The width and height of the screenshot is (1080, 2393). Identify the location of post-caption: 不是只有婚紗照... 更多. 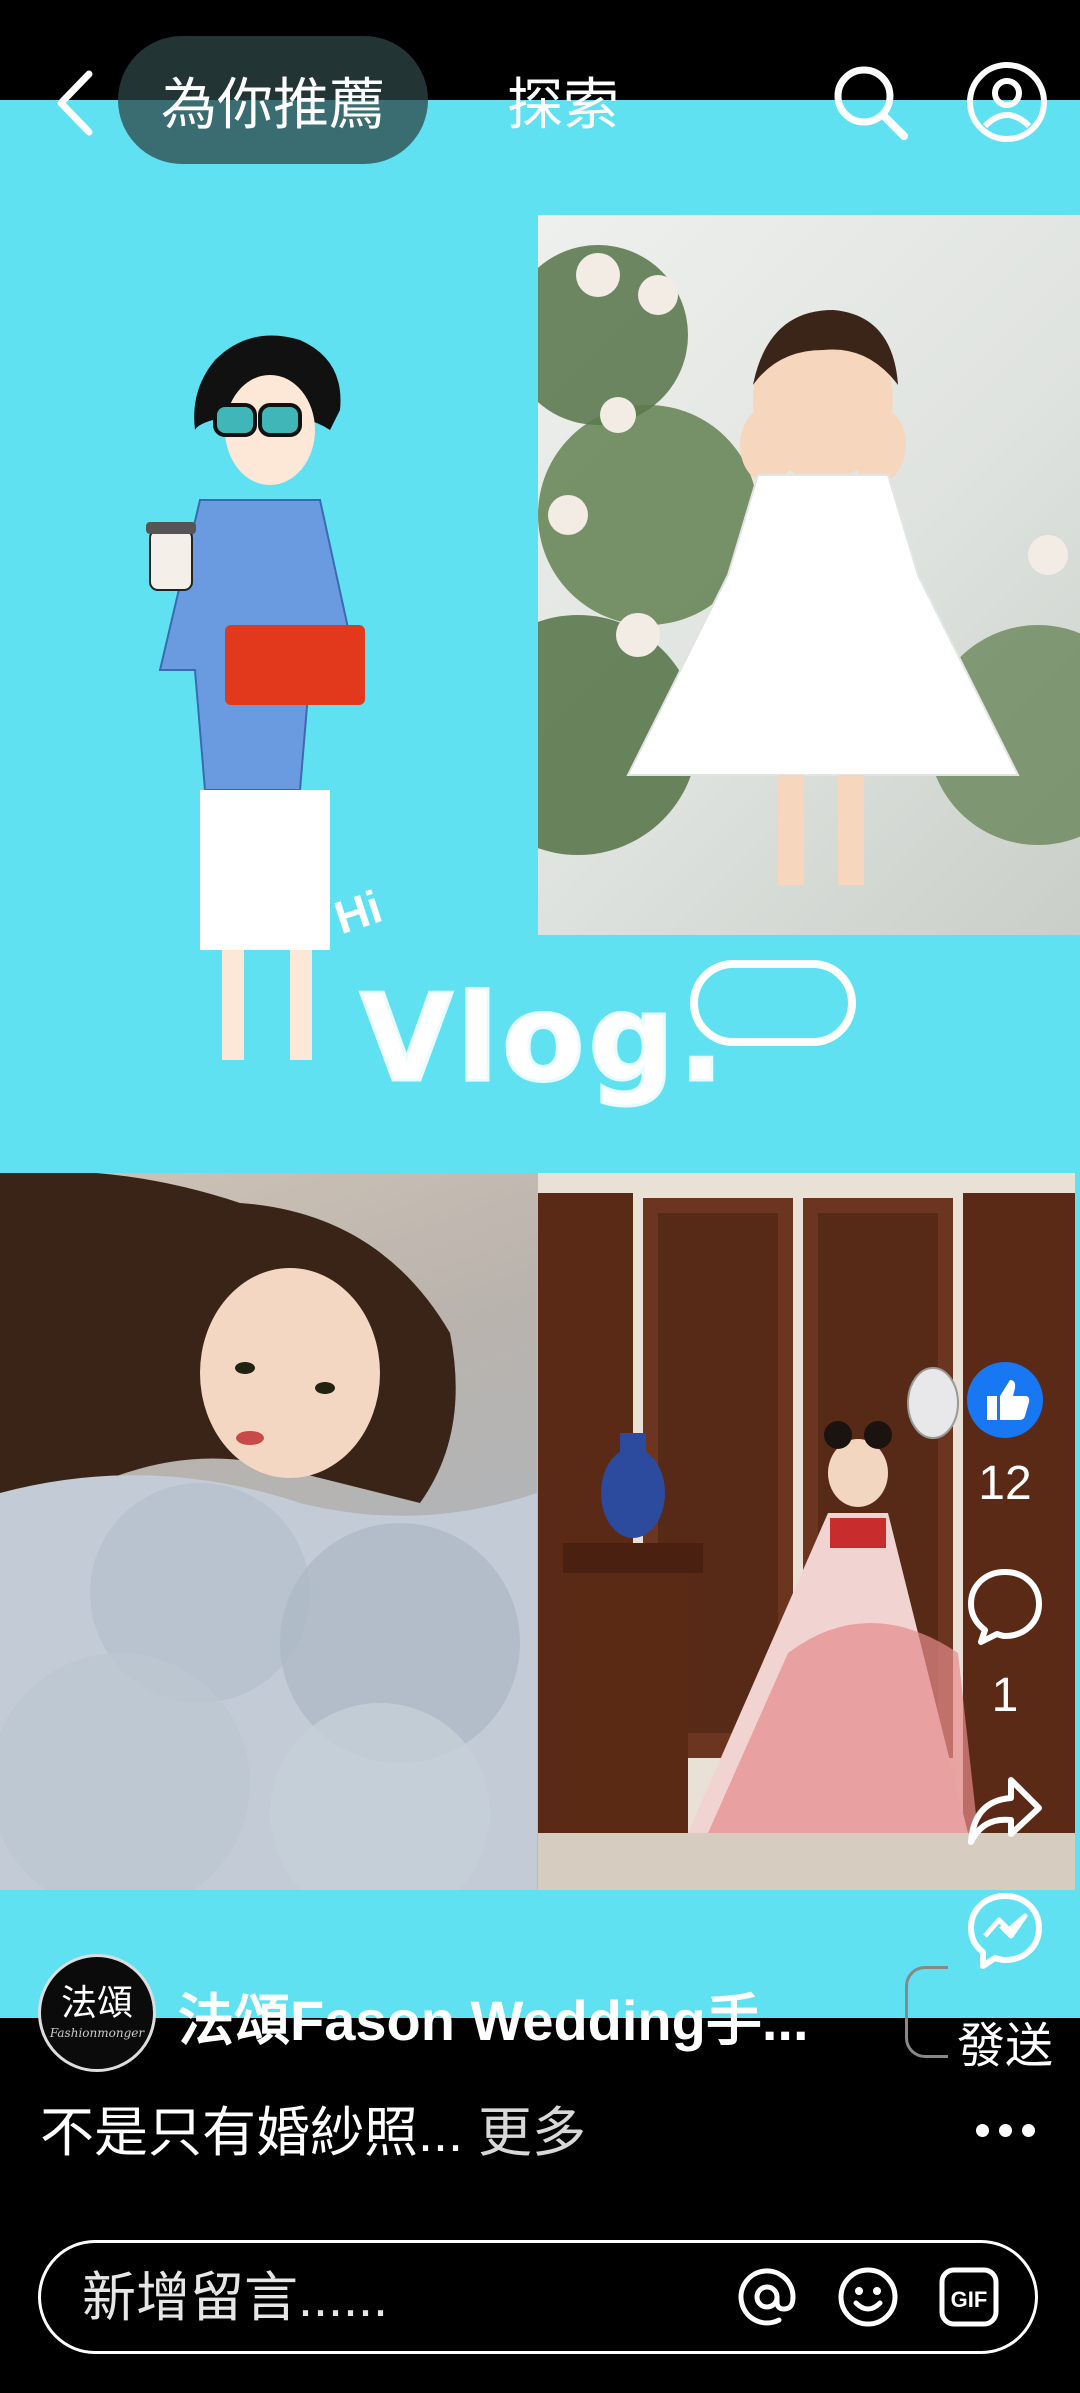
(313, 2127).